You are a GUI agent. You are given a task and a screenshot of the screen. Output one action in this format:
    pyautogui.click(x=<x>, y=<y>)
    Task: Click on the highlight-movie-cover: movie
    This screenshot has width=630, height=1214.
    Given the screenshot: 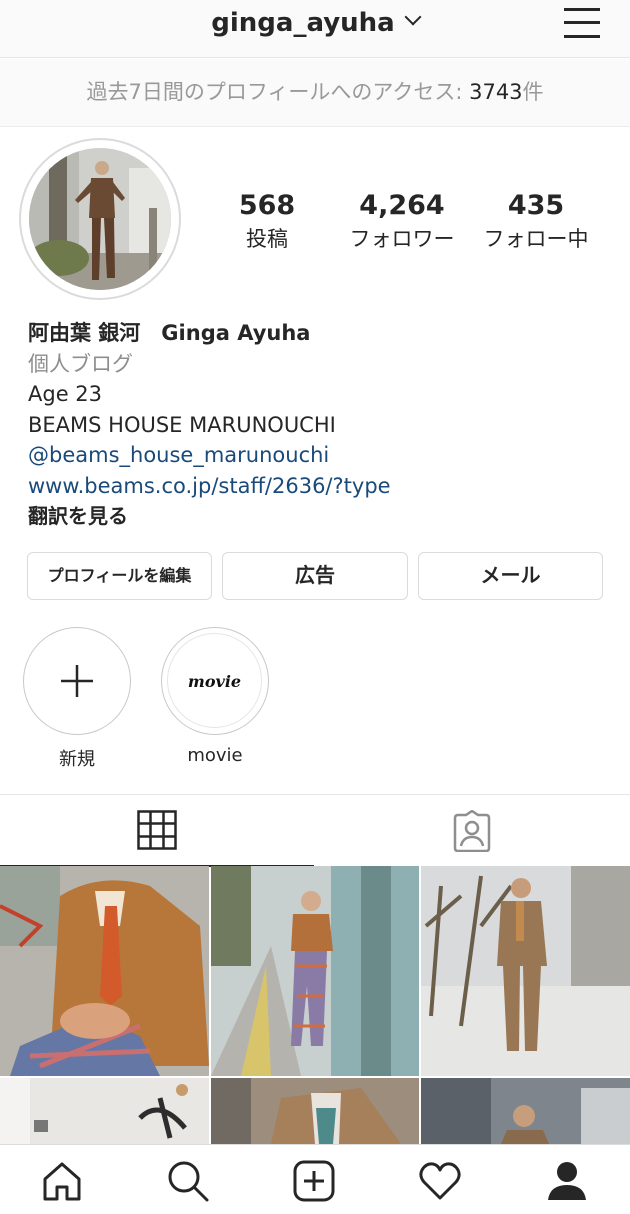 What is the action you would take?
    pyautogui.click(x=215, y=681)
    